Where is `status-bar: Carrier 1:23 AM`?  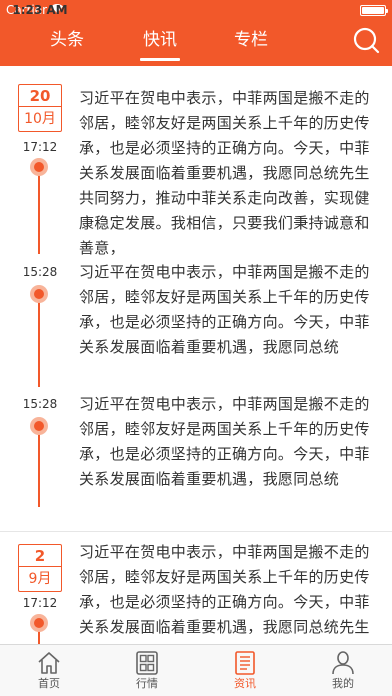
status-bar: Carrier 1:23 AM is located at coordinates (196, 10).